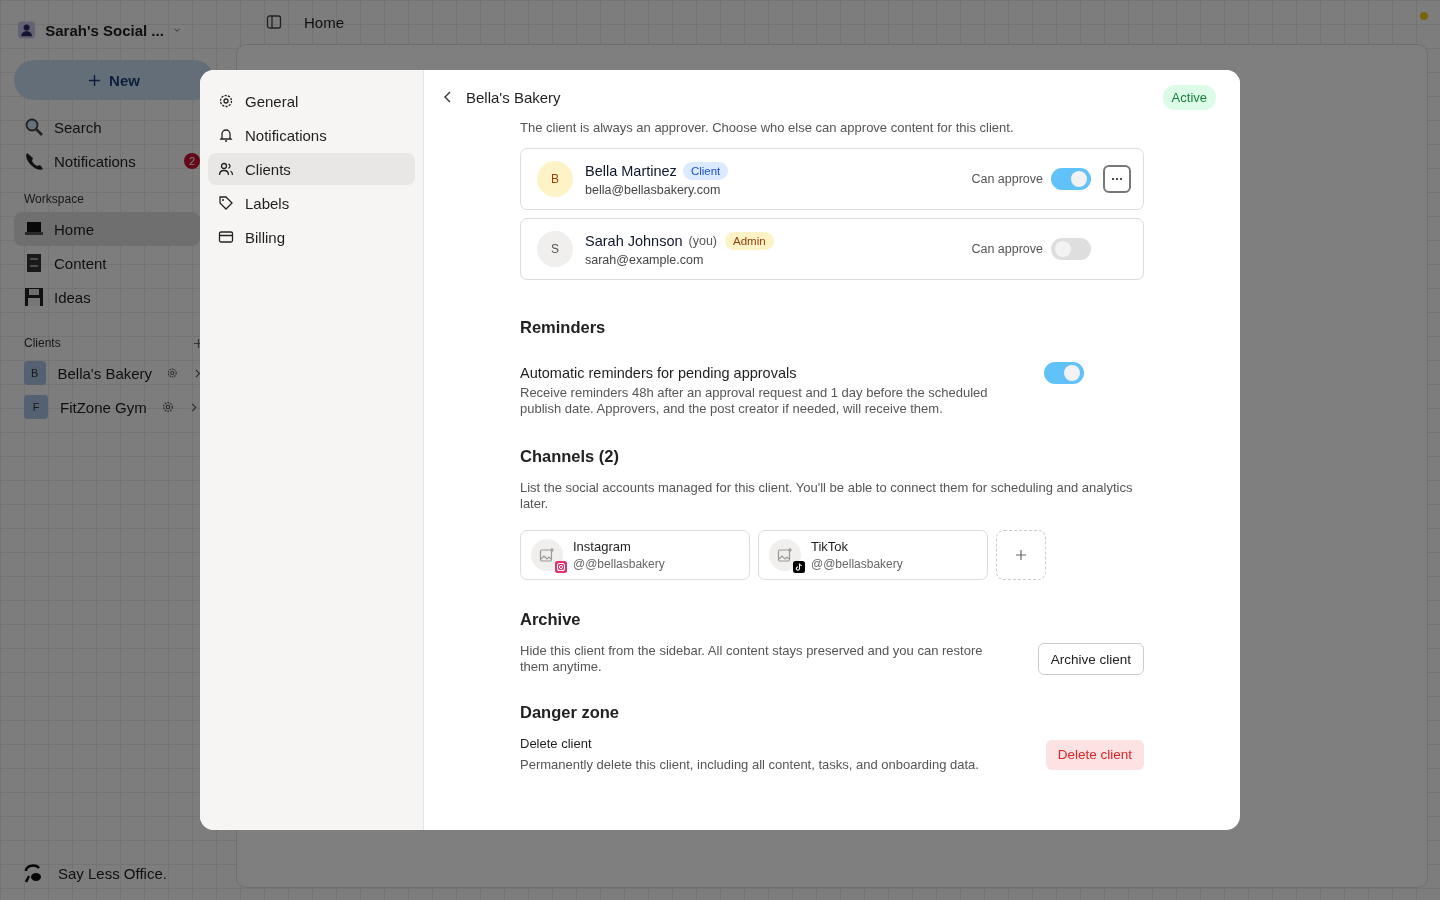 The height and width of the screenshot is (900, 1440). Describe the element at coordinates (109, 407) in the screenshot. I see `client-item: F FitZone Gym` at that location.